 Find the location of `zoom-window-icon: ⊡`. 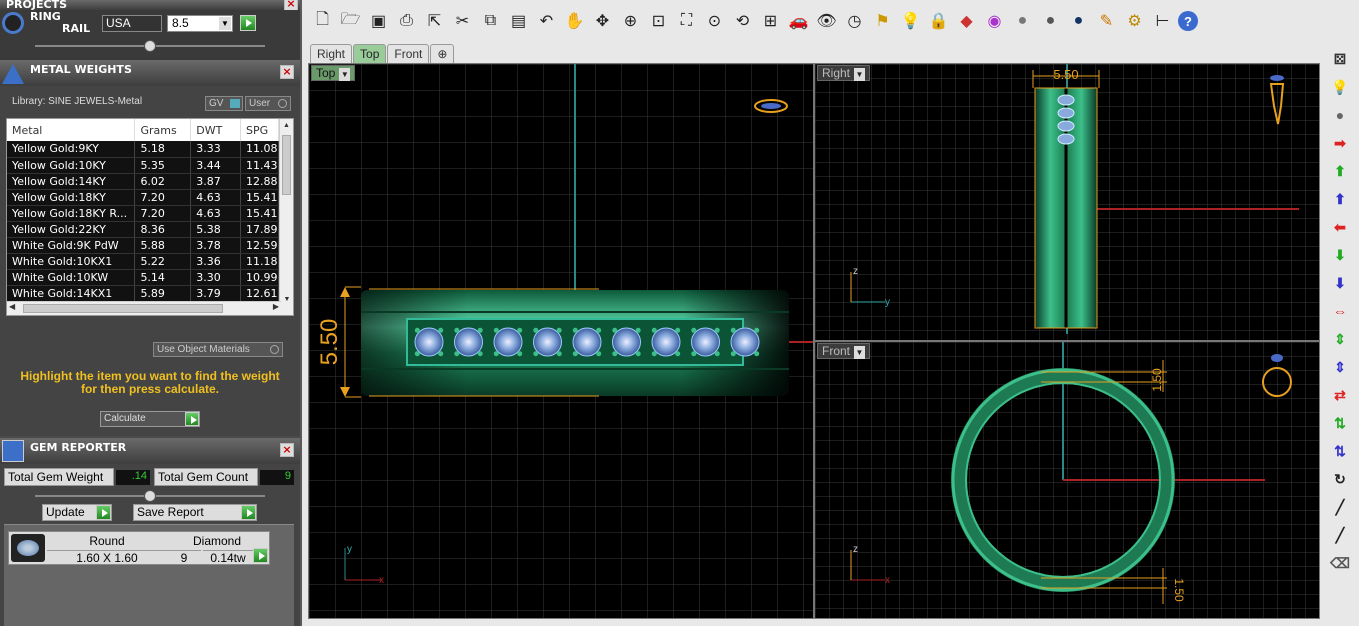

zoom-window-icon: ⊡ is located at coordinates (658, 21).